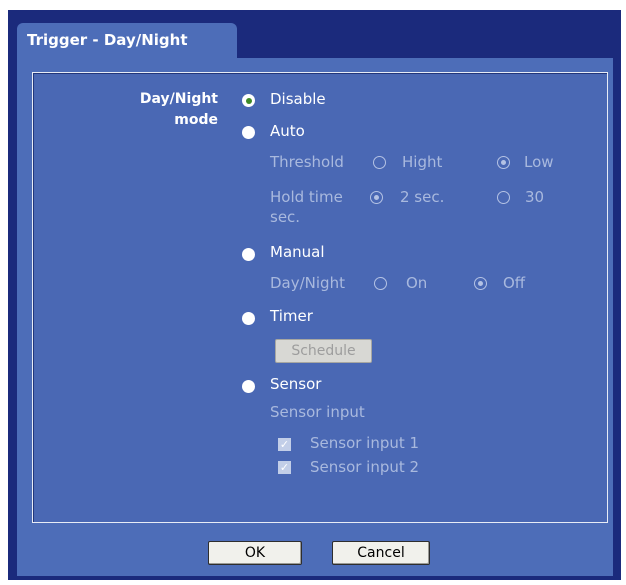 Image resolution: width=626 pixels, height=585 pixels. I want to click on threshold-high-radio, so click(379, 162).